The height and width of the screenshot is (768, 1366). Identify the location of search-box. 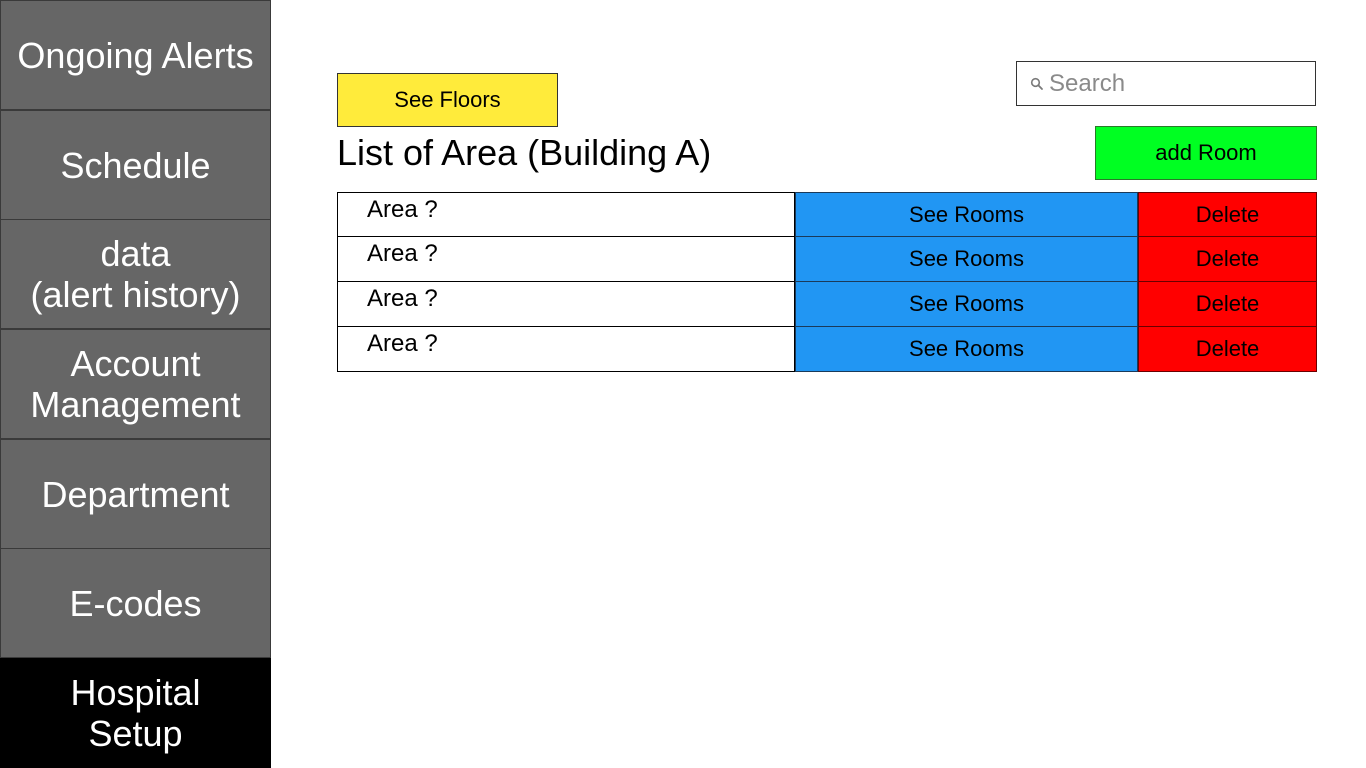
(1166, 83).